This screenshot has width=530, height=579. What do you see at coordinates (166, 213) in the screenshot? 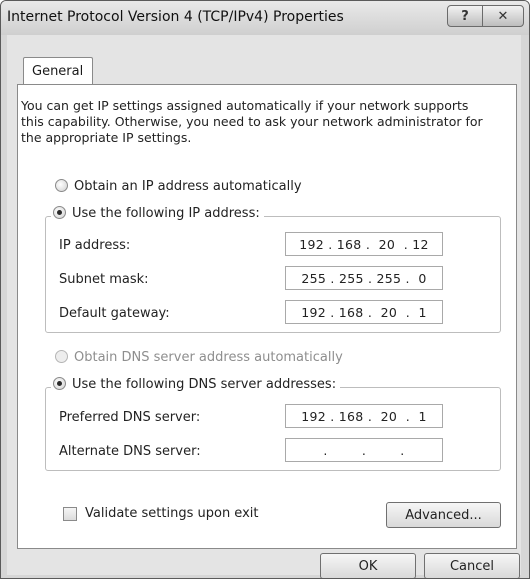
I see `use-ip-manual-label: Use the following IP address:` at bounding box center [166, 213].